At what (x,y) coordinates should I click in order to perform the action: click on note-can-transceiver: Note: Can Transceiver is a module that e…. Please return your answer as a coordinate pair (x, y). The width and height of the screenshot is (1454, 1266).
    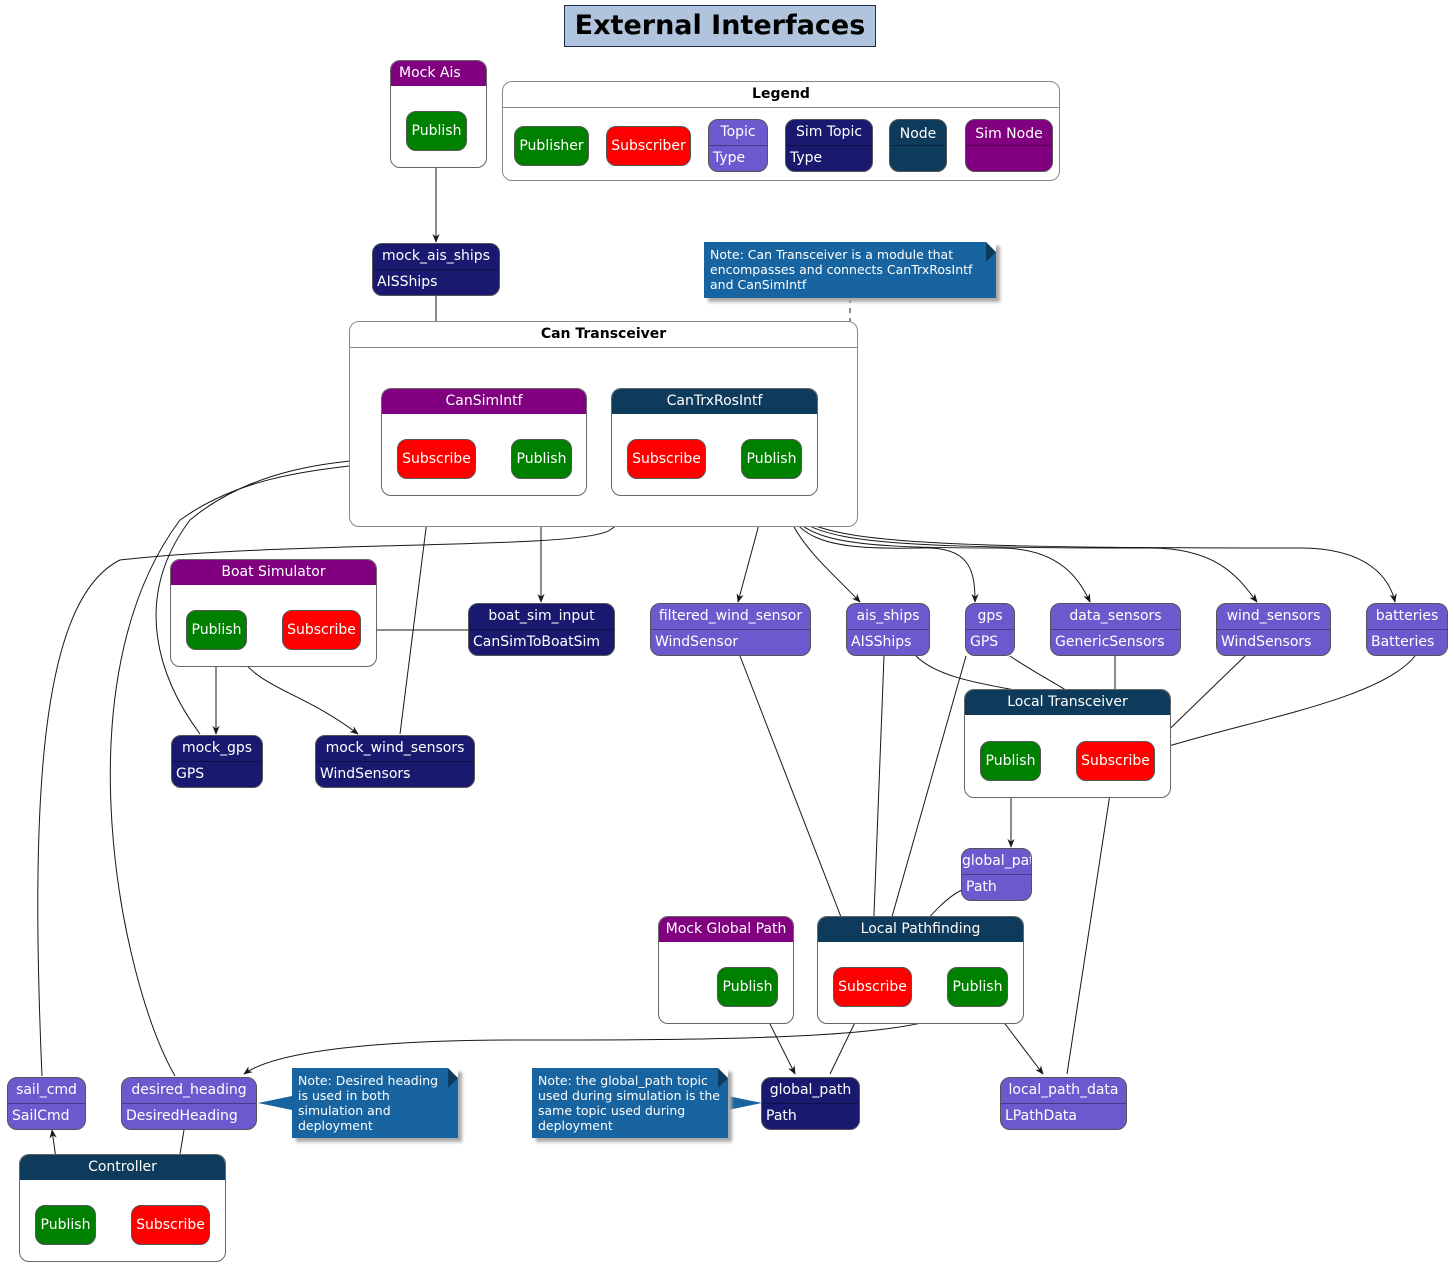
    Looking at the image, I should click on (850, 270).